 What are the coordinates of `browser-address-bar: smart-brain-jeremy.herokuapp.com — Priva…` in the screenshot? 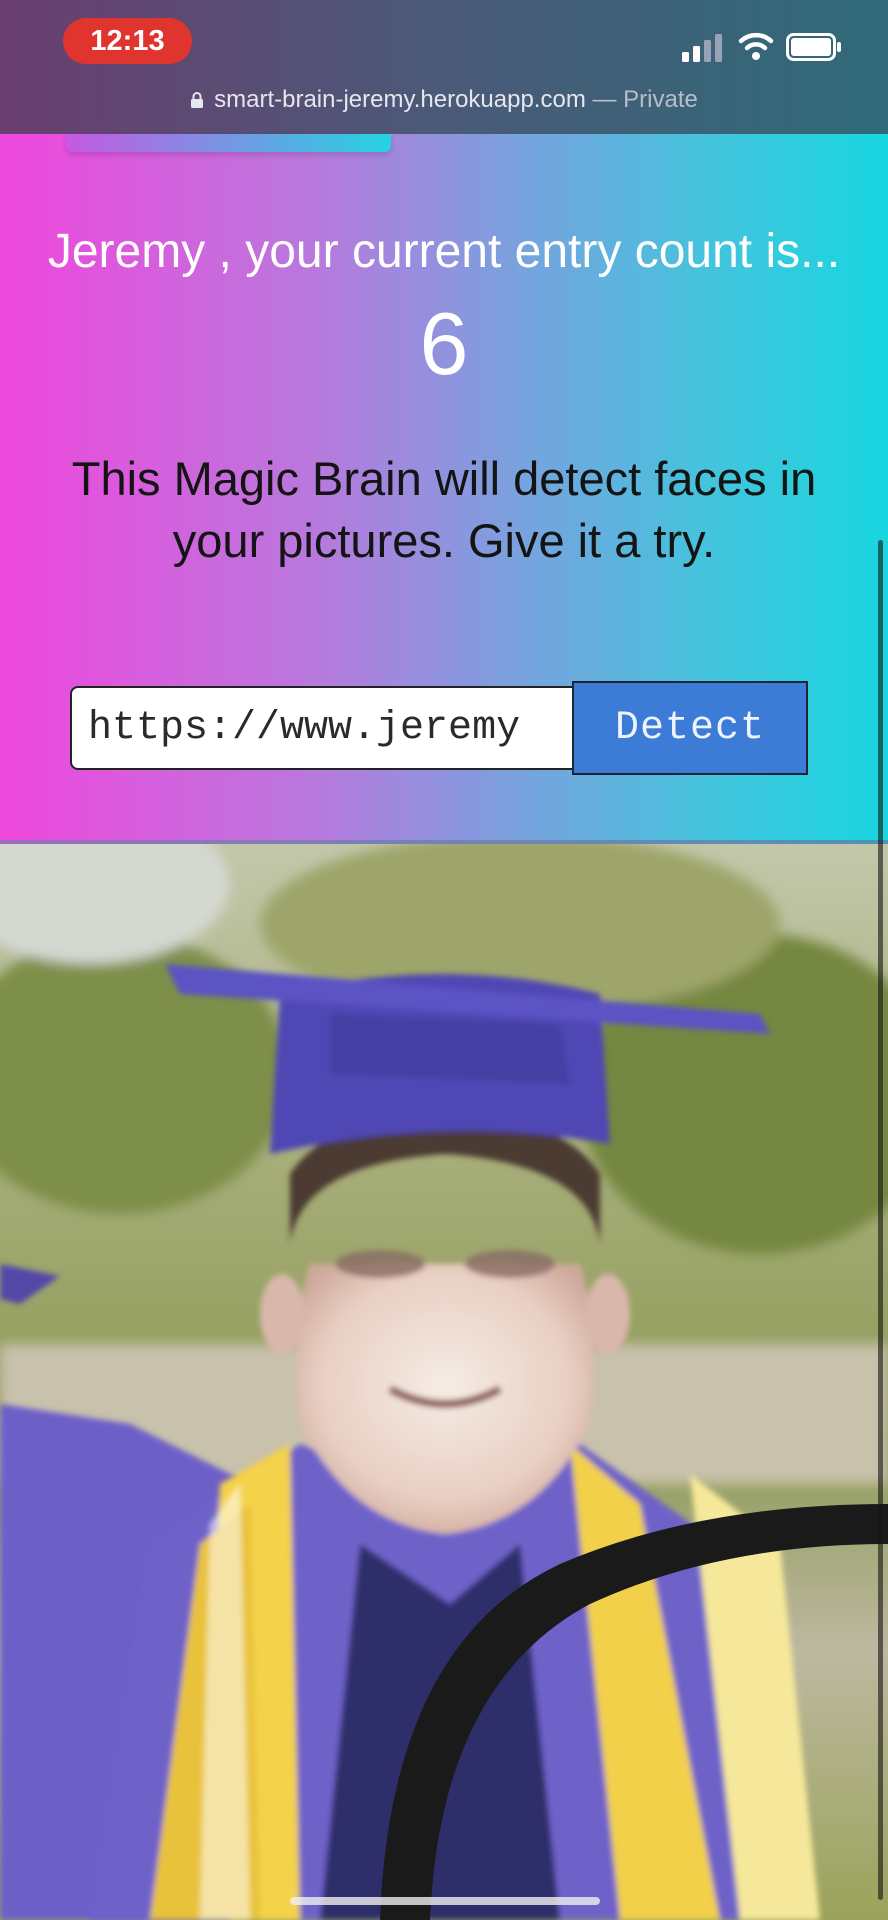 It's located at (444, 100).